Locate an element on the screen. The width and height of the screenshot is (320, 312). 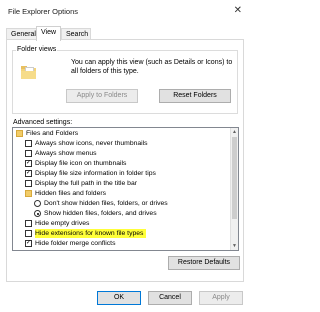
radio-button is located at coordinates (37, 203).